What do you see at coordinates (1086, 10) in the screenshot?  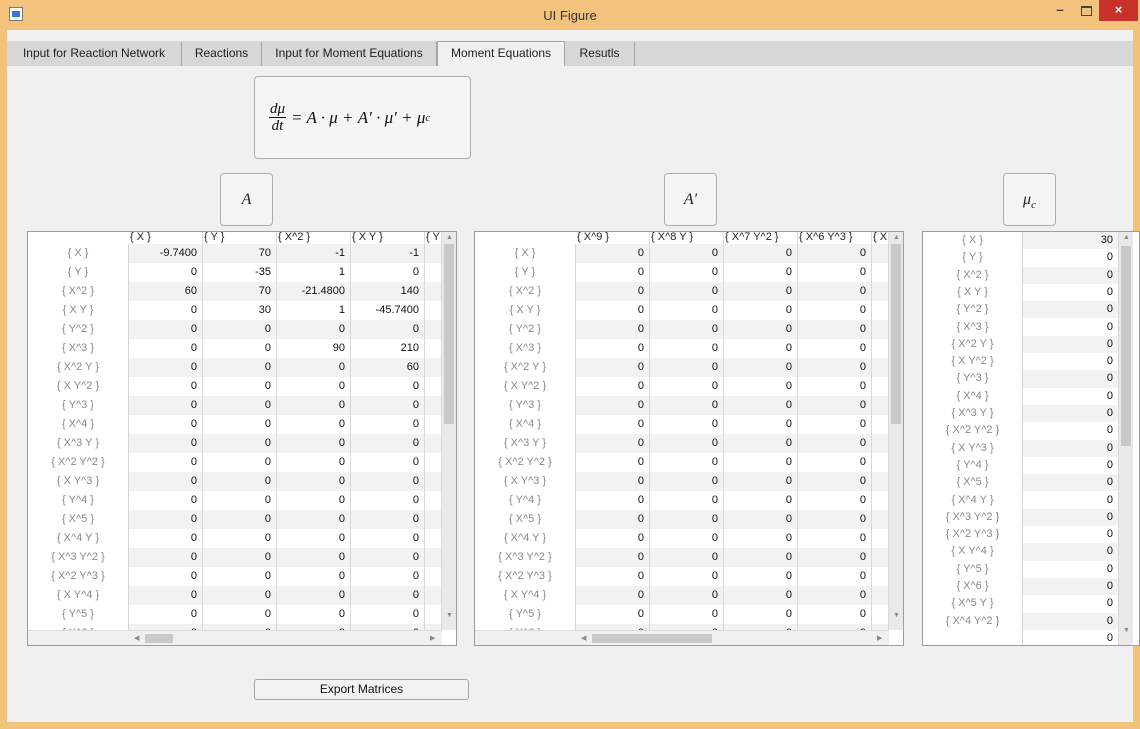 I see `maximize-button` at bounding box center [1086, 10].